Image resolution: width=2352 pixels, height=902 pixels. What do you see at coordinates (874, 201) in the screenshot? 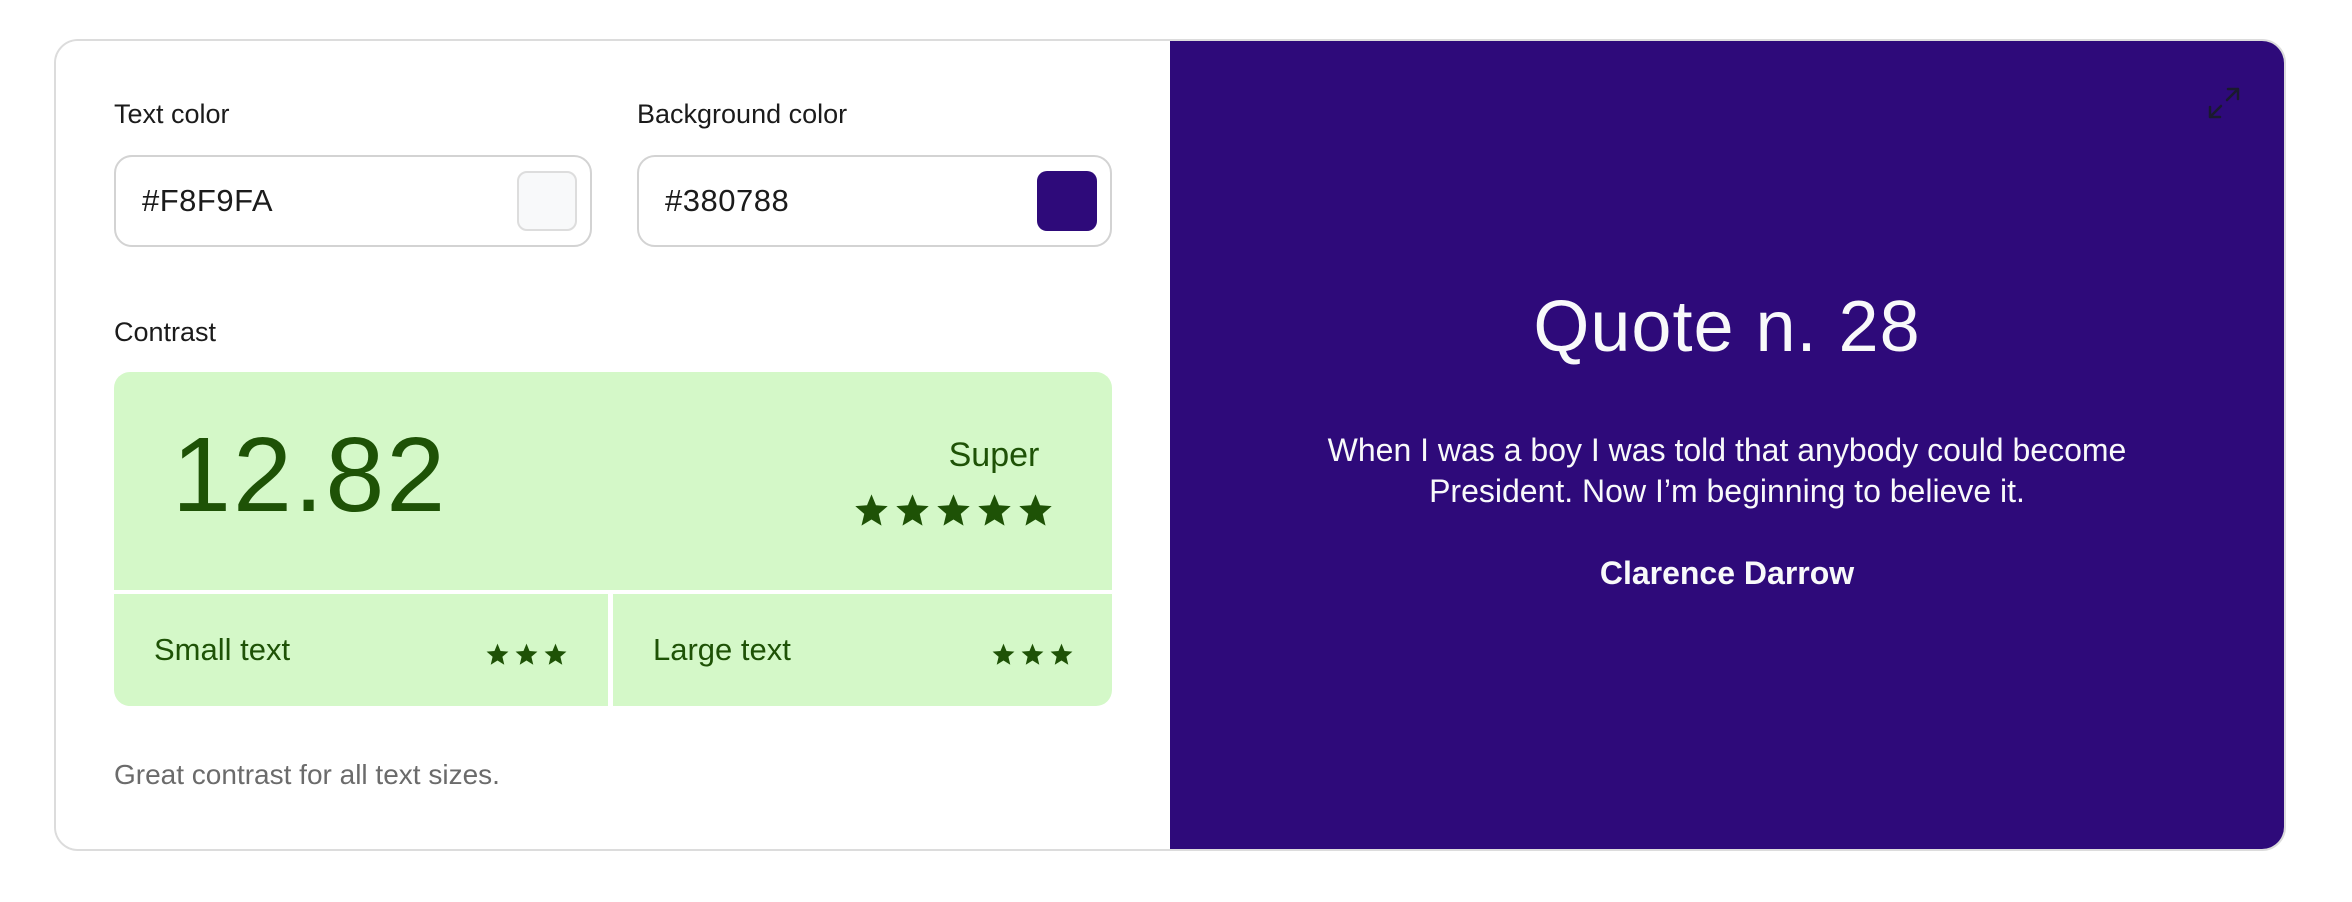
I see `background-color-field: #380788` at bounding box center [874, 201].